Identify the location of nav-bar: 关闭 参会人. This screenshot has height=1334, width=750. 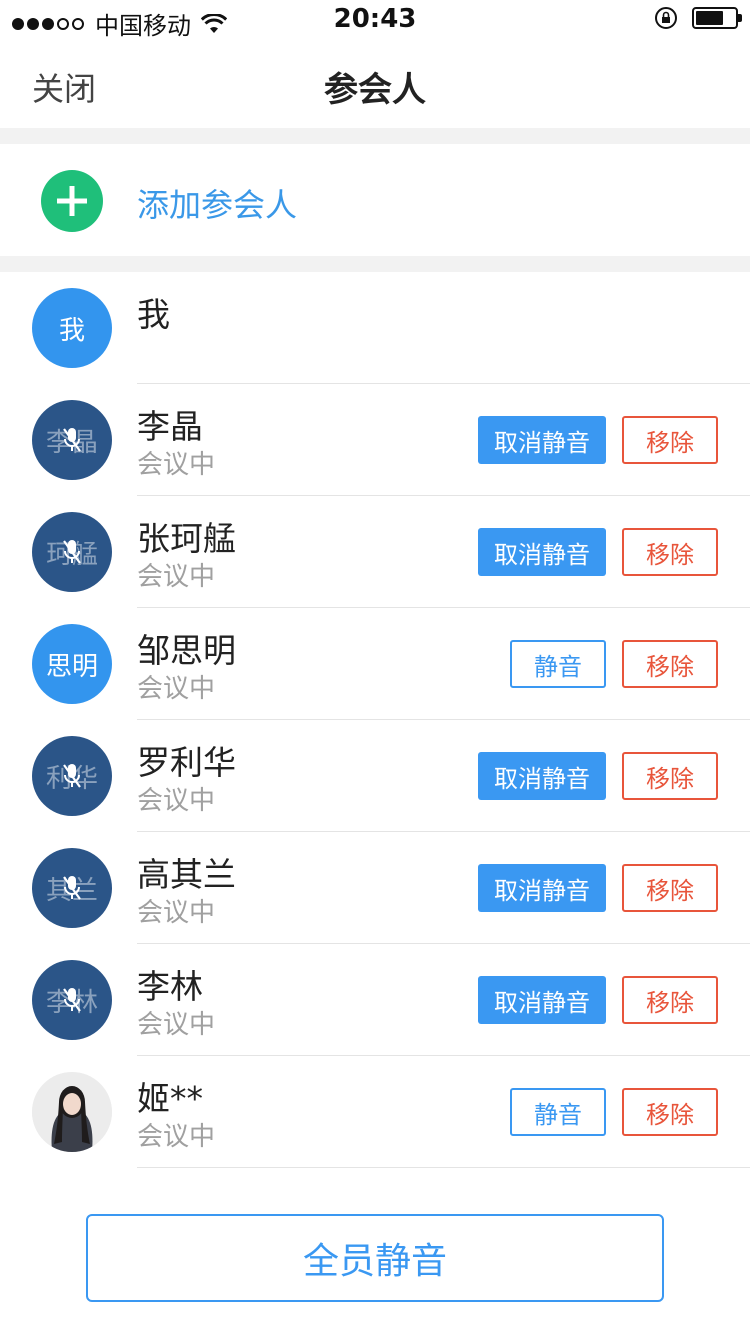
(375, 84).